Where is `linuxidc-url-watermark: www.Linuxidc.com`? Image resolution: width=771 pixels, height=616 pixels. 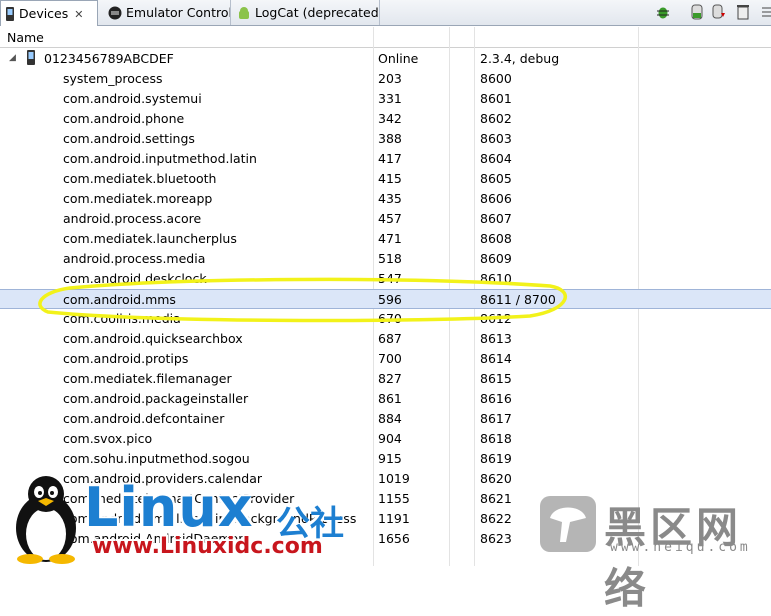 linuxidc-url-watermark: www.Linuxidc.com is located at coordinates (207, 546).